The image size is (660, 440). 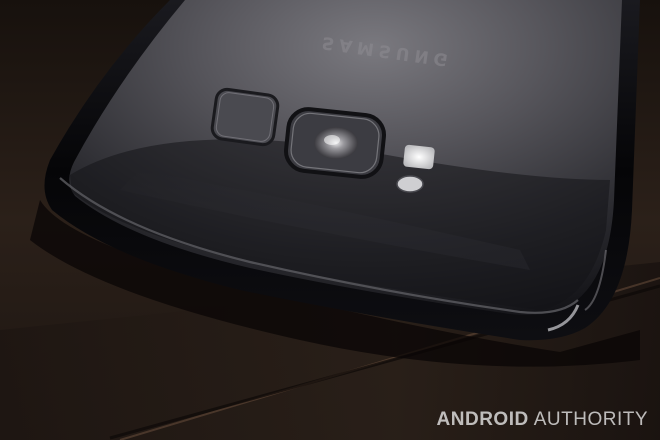 I want to click on watermark: ANDROID AUTHORITY, so click(x=542, y=420).